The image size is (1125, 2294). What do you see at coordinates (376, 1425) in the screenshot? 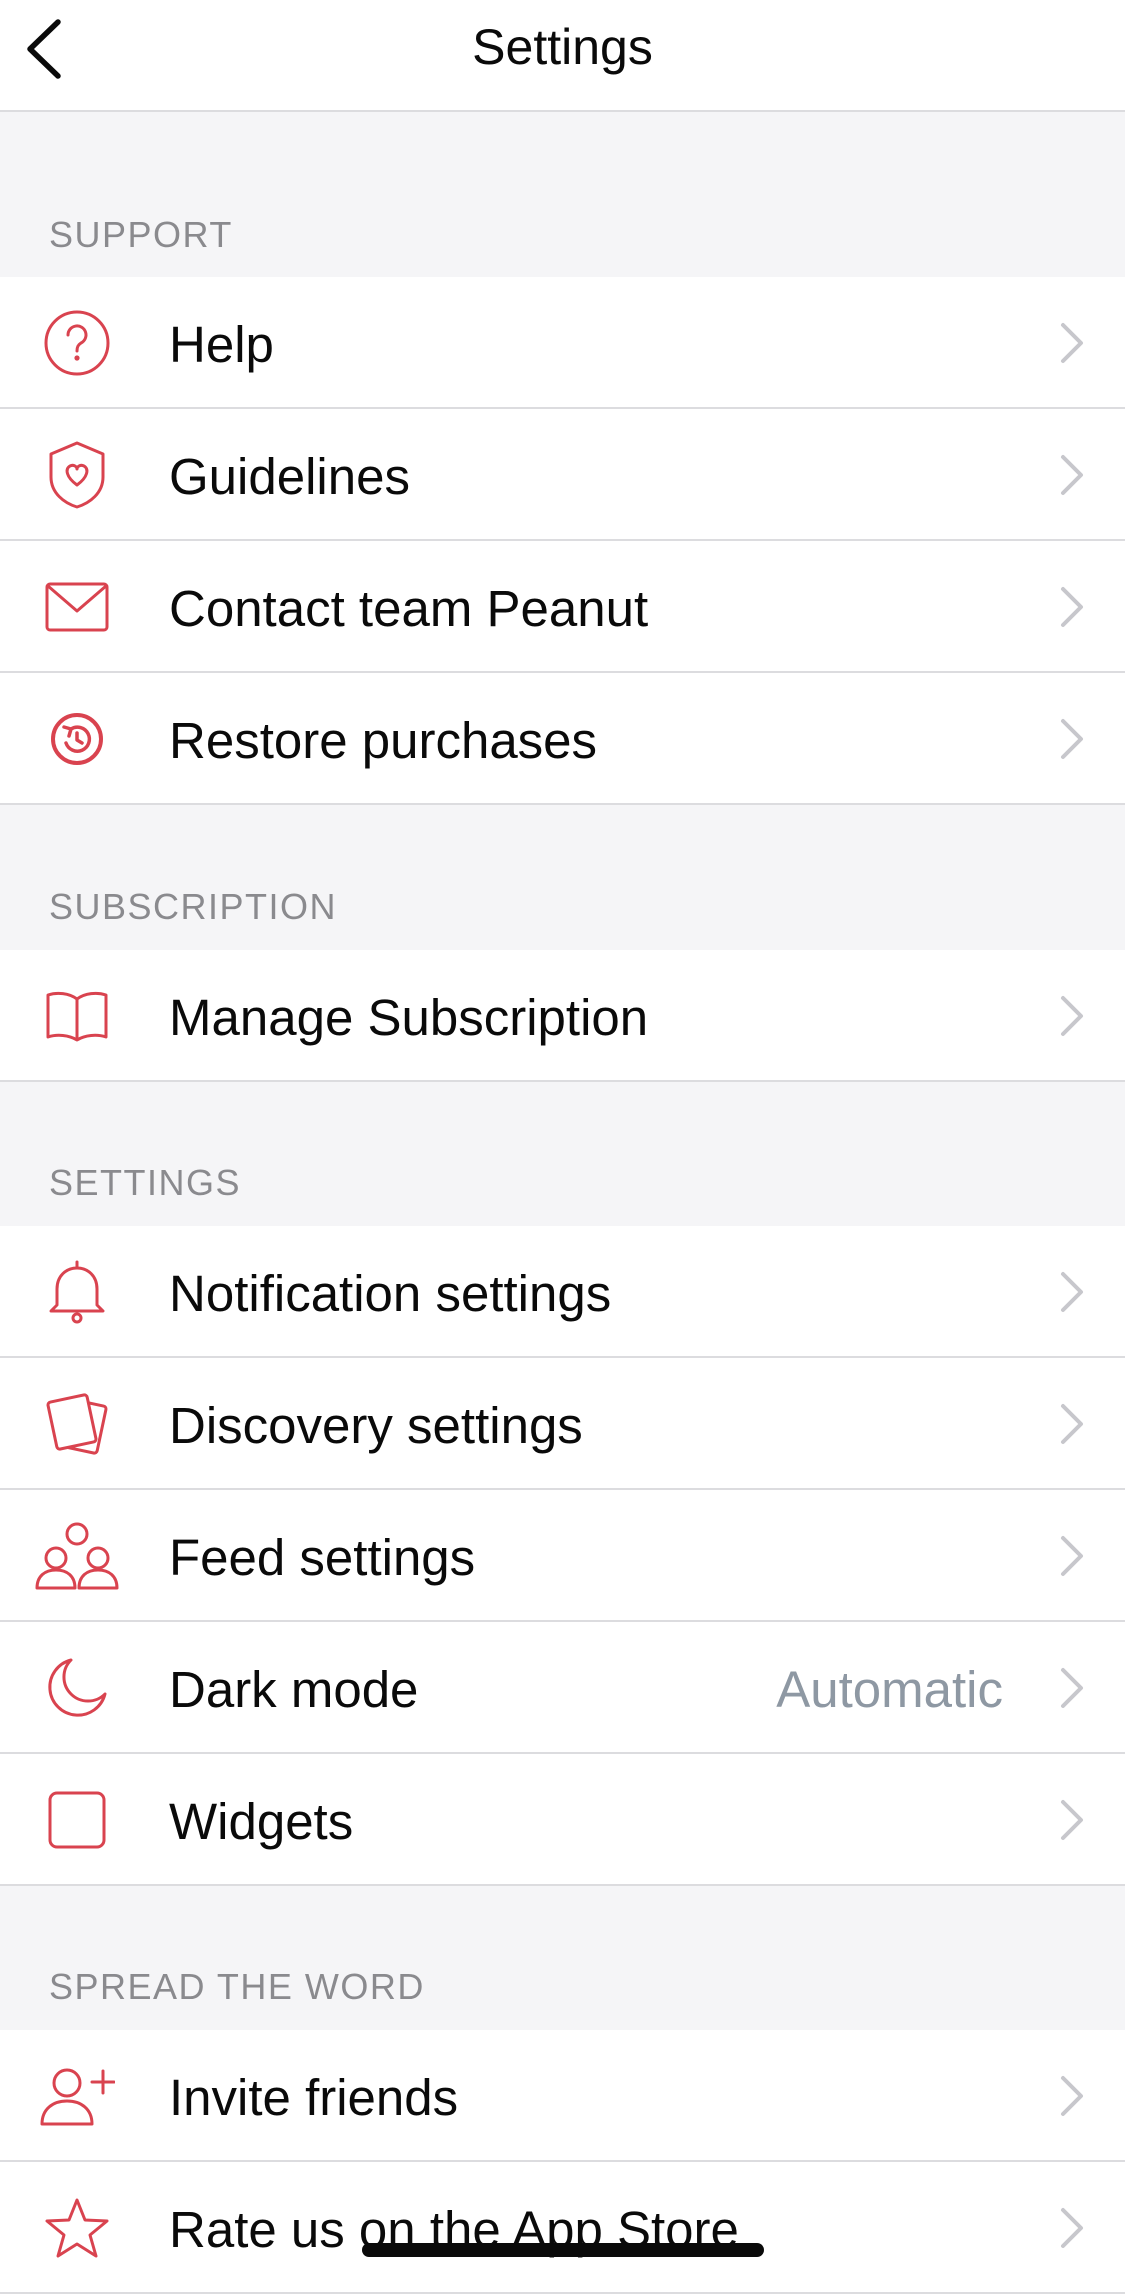
I see `discovery-settings-label: Discovery settings` at bounding box center [376, 1425].